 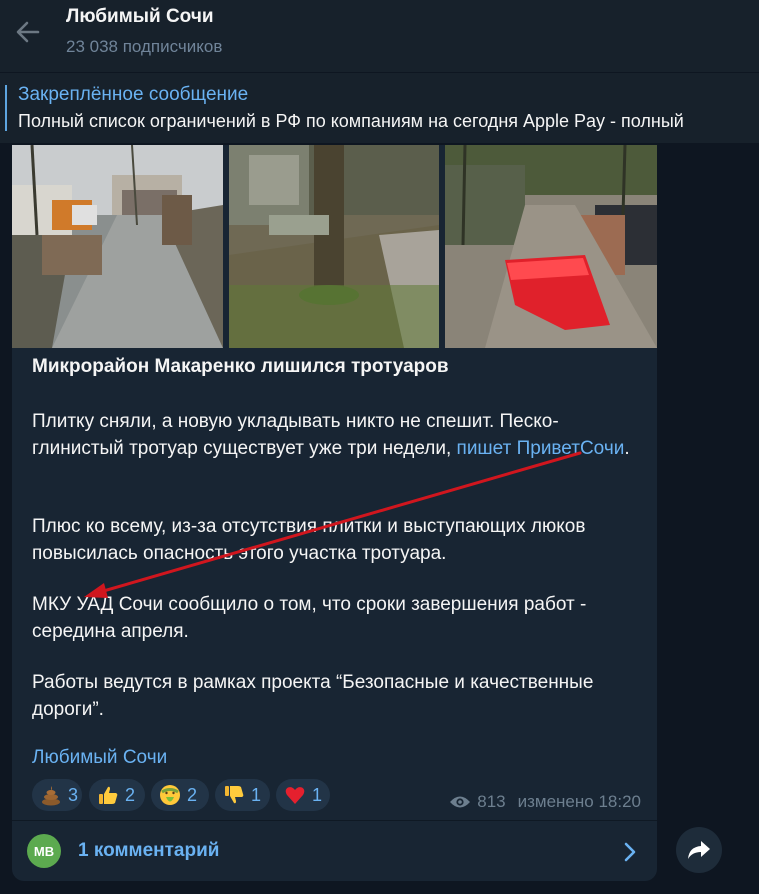 I want to click on photo-sidewalk, so click(x=117, y=246).